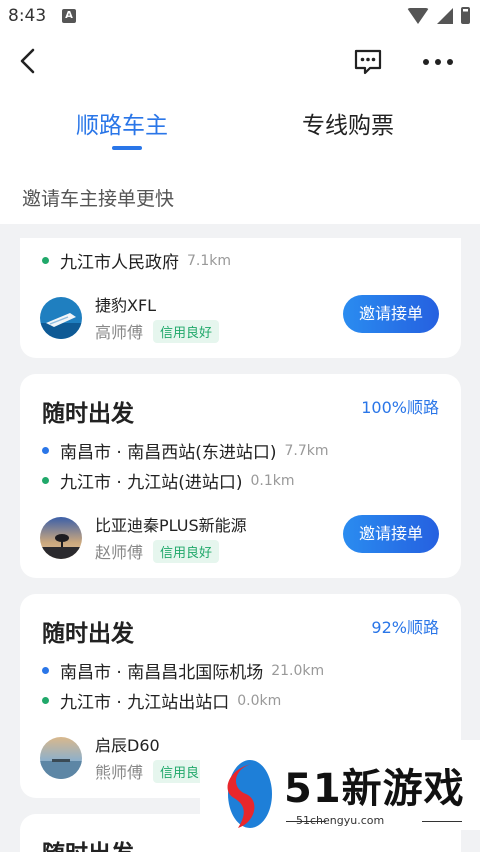 This screenshot has width=480, height=852. Describe the element at coordinates (27, 16) in the screenshot. I see `status-time: 8:43` at that location.